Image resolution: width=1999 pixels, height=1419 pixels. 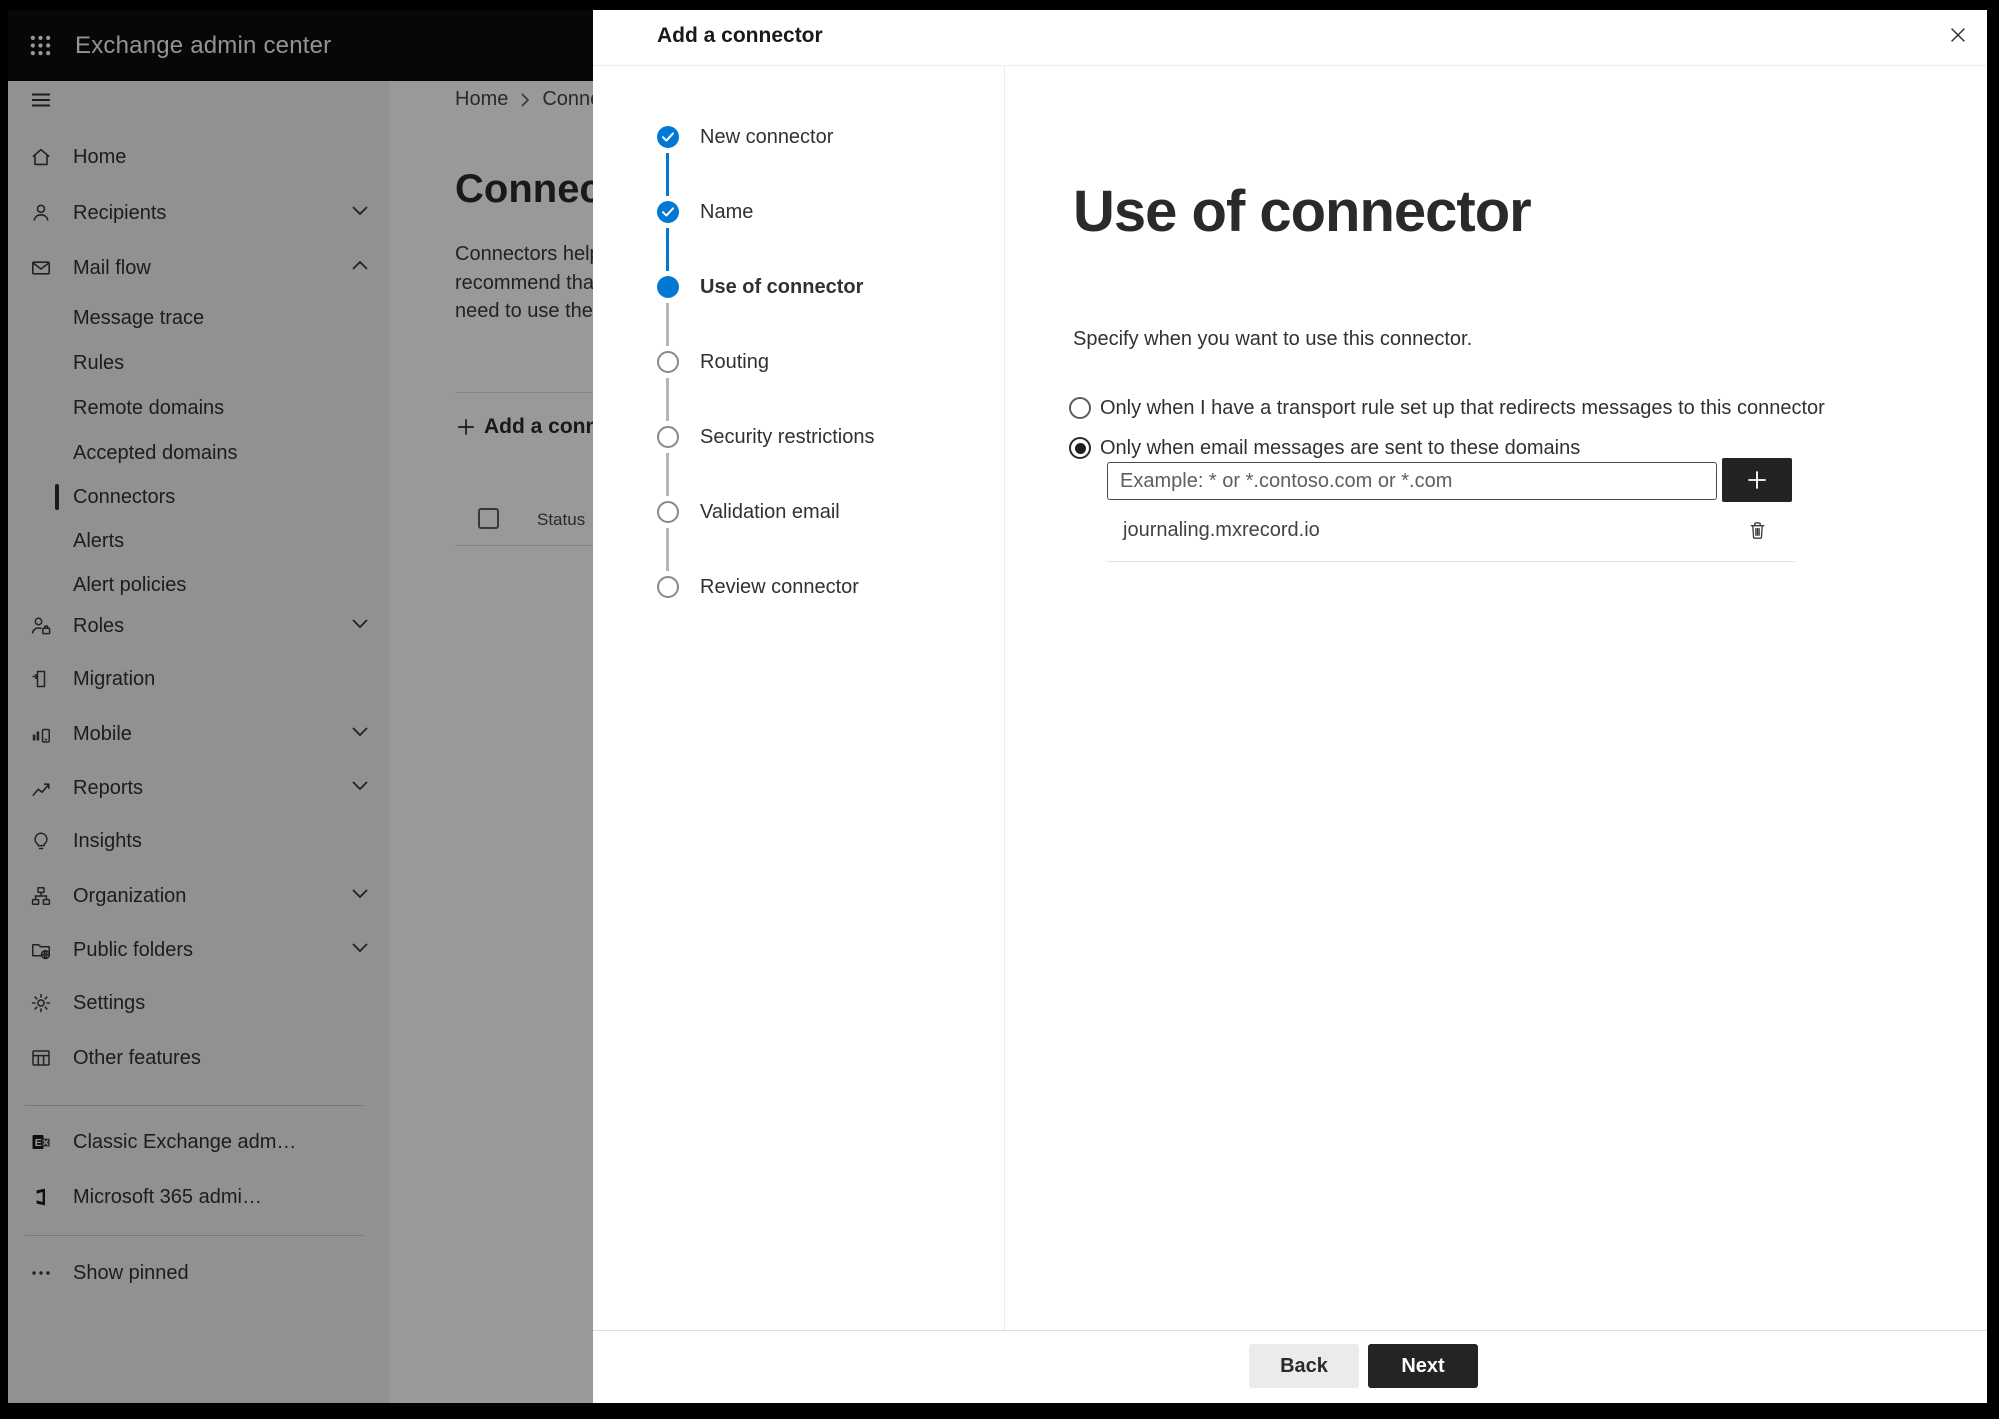 I want to click on step-label: Routing, so click(x=734, y=362).